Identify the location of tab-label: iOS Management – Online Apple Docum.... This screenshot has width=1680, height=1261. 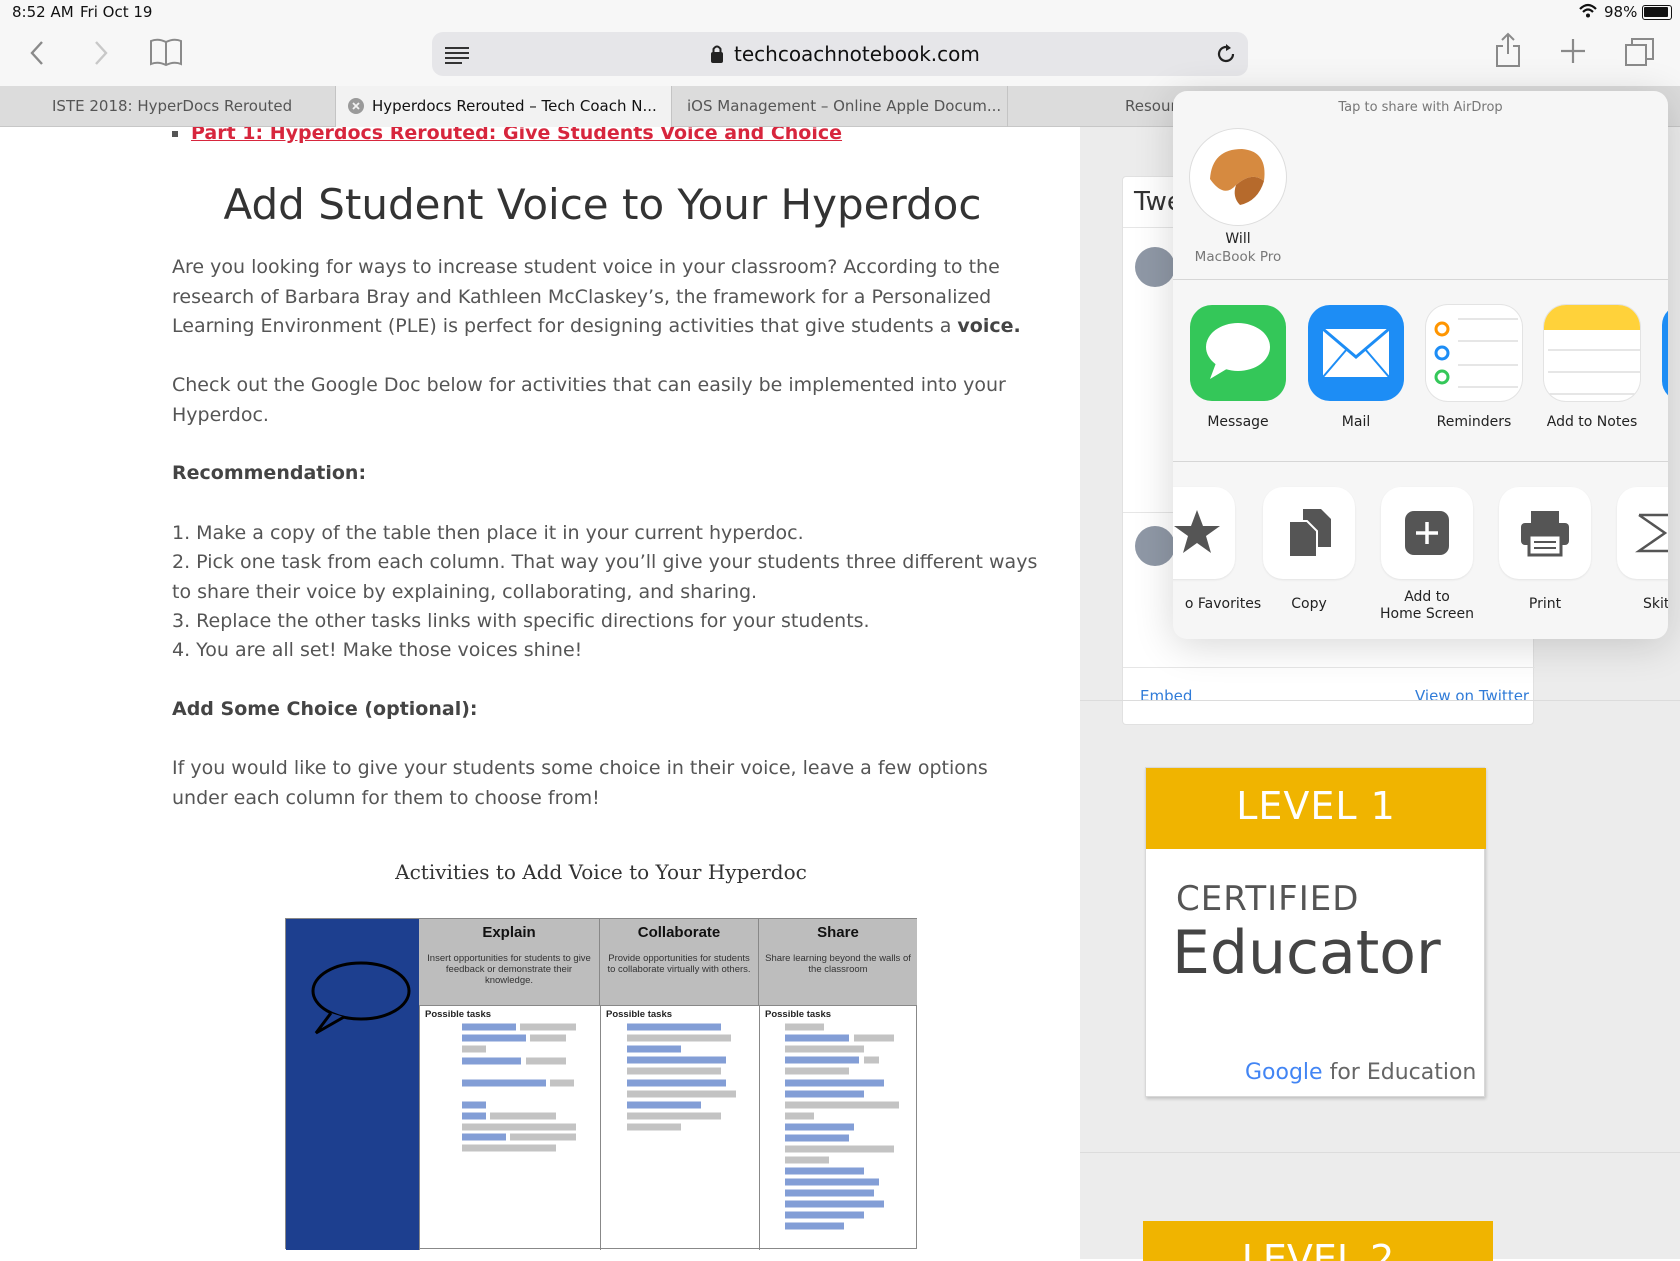
(844, 106).